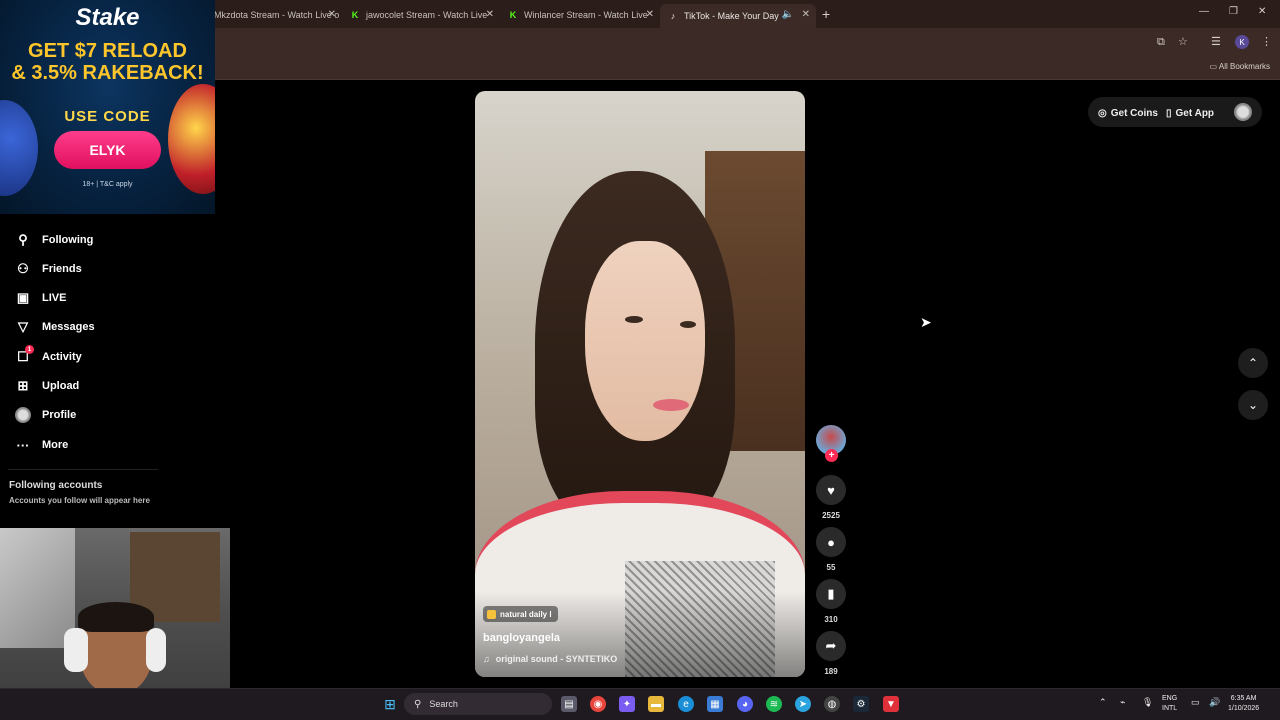 This screenshot has width=1280, height=720. Describe the element at coordinates (832, 704) in the screenshot. I see `obs-icon: ◍` at that location.